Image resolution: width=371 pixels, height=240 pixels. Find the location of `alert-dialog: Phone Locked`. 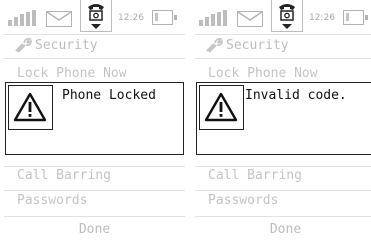

alert-dialog: Phone Locked is located at coordinates (94, 118).